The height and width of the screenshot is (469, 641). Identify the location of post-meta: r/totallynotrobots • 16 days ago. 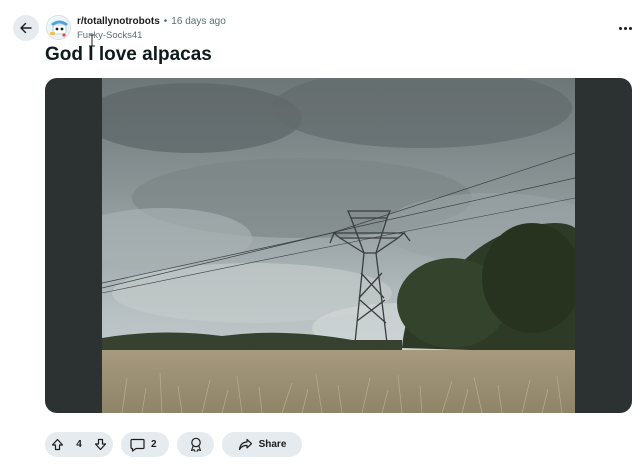
(151, 21).